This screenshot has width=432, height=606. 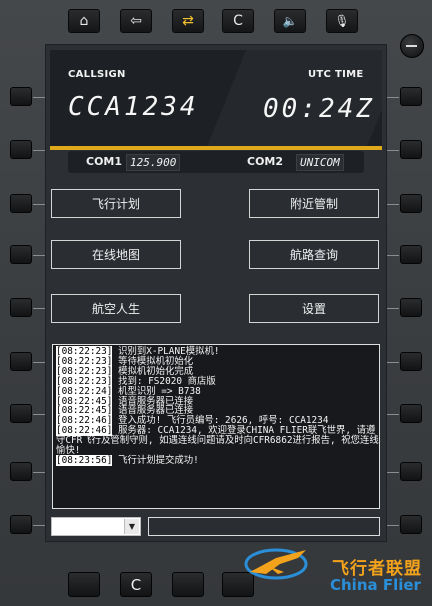 I want to click on back-button: ⇦, so click(x=136, y=21).